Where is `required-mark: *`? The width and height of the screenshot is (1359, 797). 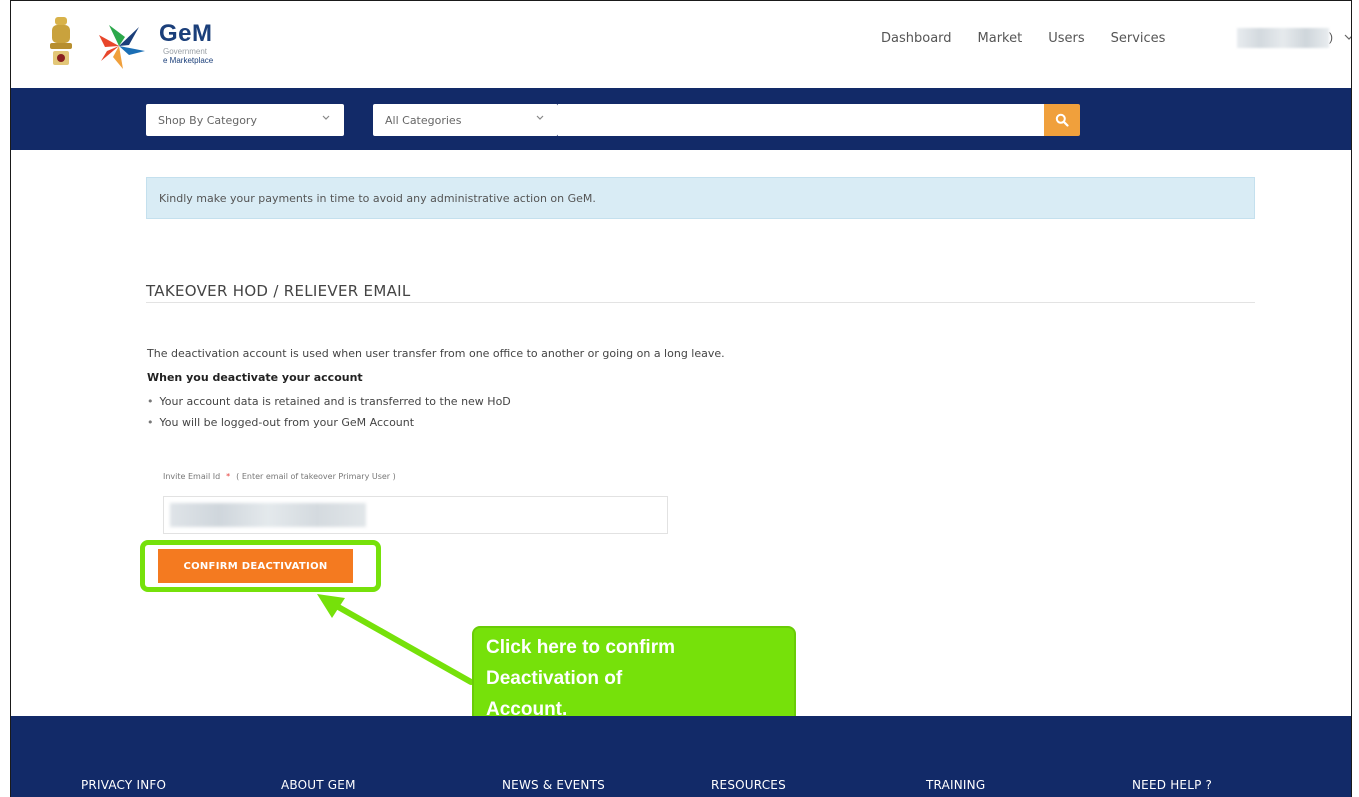
required-mark: * is located at coordinates (228, 476).